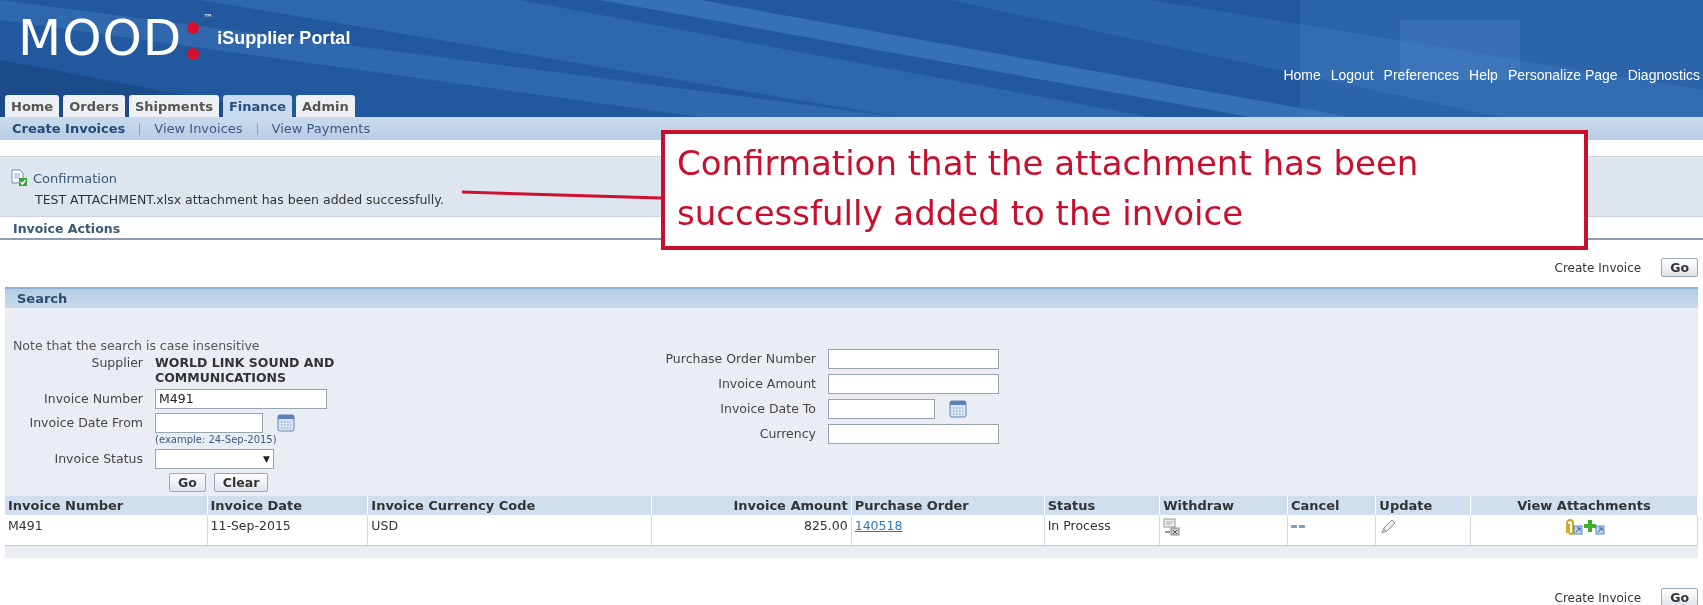 Image resolution: width=1703 pixels, height=605 pixels. What do you see at coordinates (1562, 75) in the screenshot?
I see `header-link: Personalize Page` at bounding box center [1562, 75].